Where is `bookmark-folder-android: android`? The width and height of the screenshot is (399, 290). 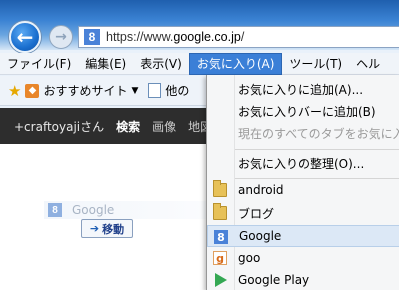 bookmark-folder-android: android is located at coordinates (303, 190).